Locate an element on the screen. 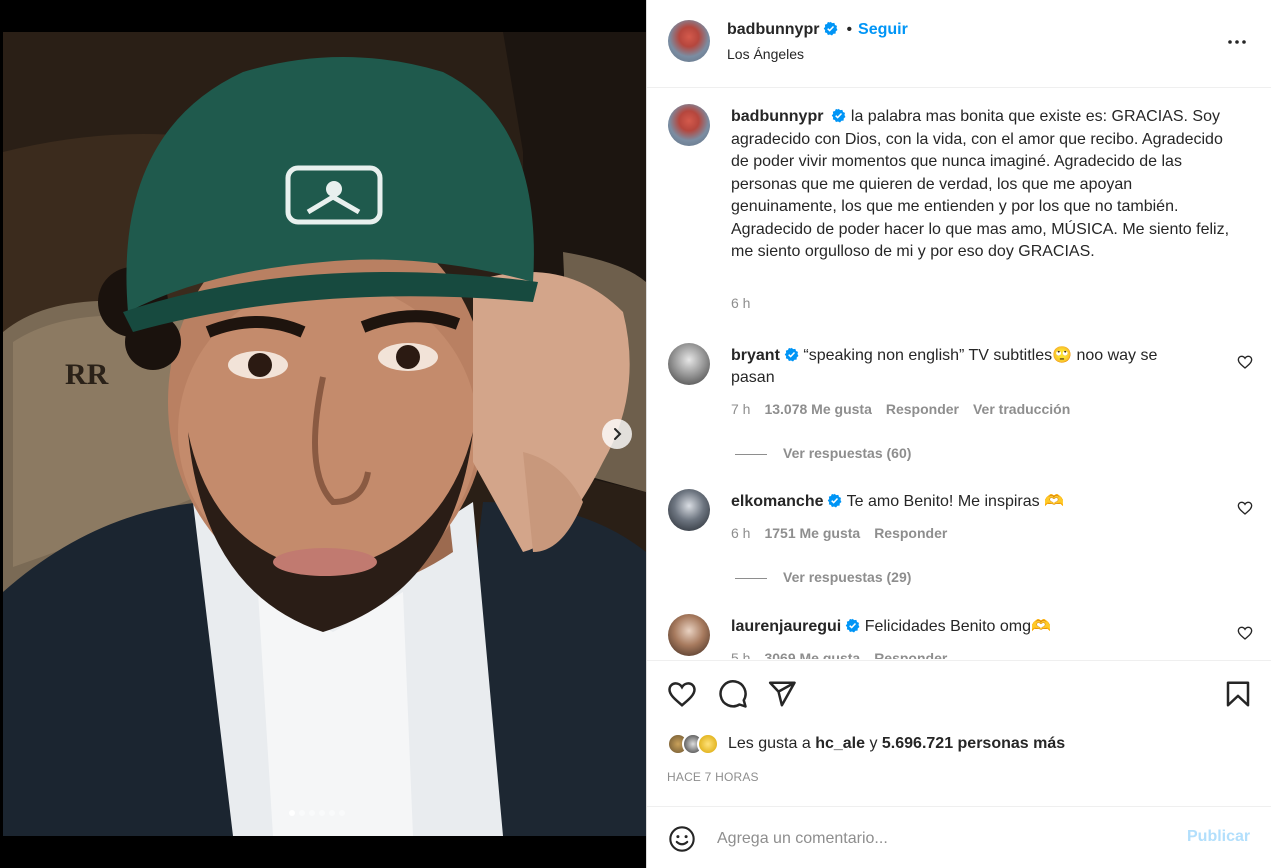  publish-button: Publicar is located at coordinates (1218, 837).